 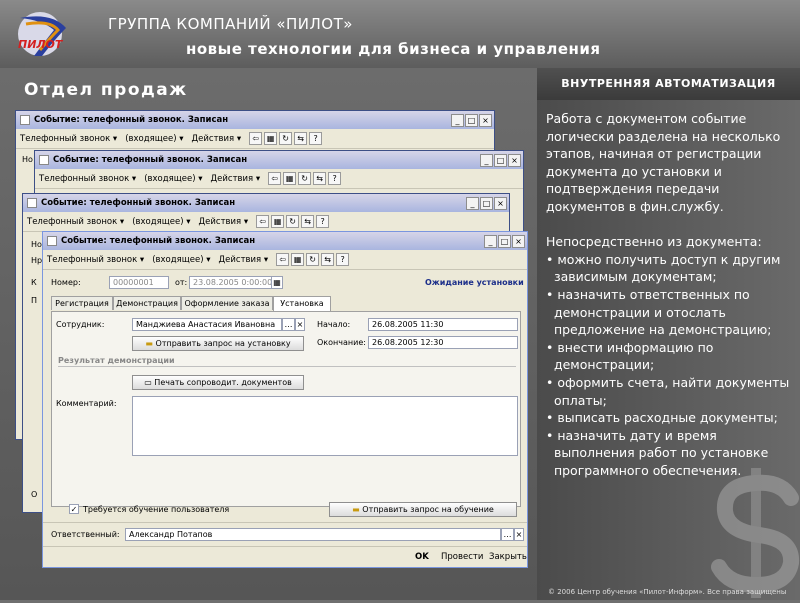 What do you see at coordinates (149, 382) in the screenshot?
I see `printer-icon: ▭` at bounding box center [149, 382].